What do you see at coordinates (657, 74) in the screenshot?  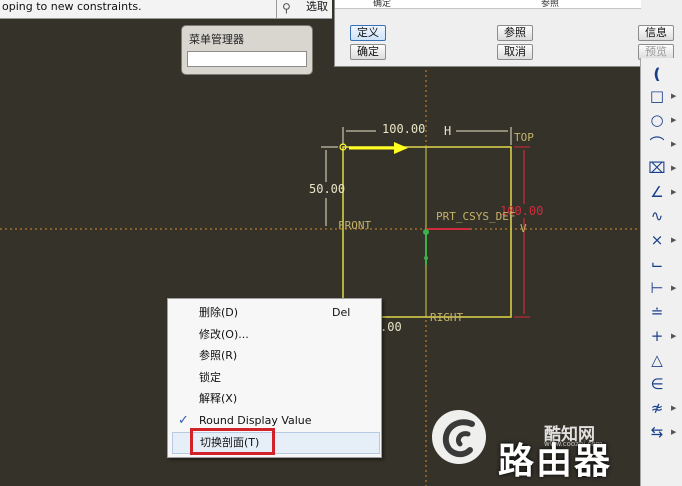 I see `line-tool-icon: ❪` at bounding box center [657, 74].